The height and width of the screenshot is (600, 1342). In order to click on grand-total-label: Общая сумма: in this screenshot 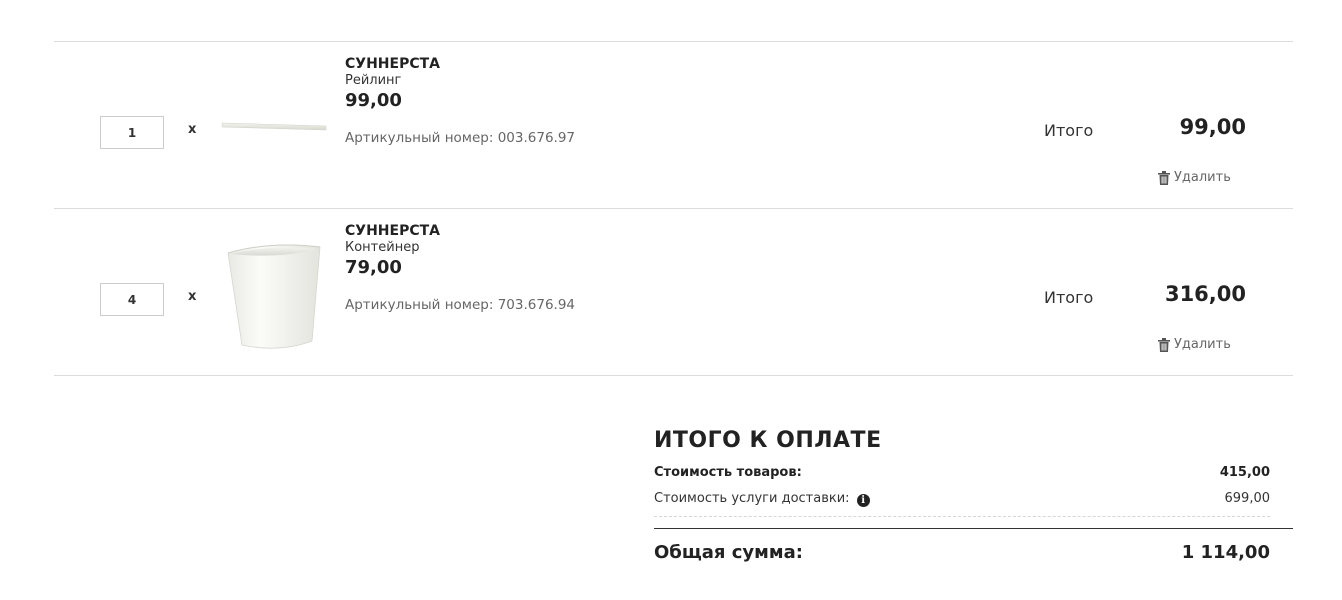, I will do `click(728, 552)`.